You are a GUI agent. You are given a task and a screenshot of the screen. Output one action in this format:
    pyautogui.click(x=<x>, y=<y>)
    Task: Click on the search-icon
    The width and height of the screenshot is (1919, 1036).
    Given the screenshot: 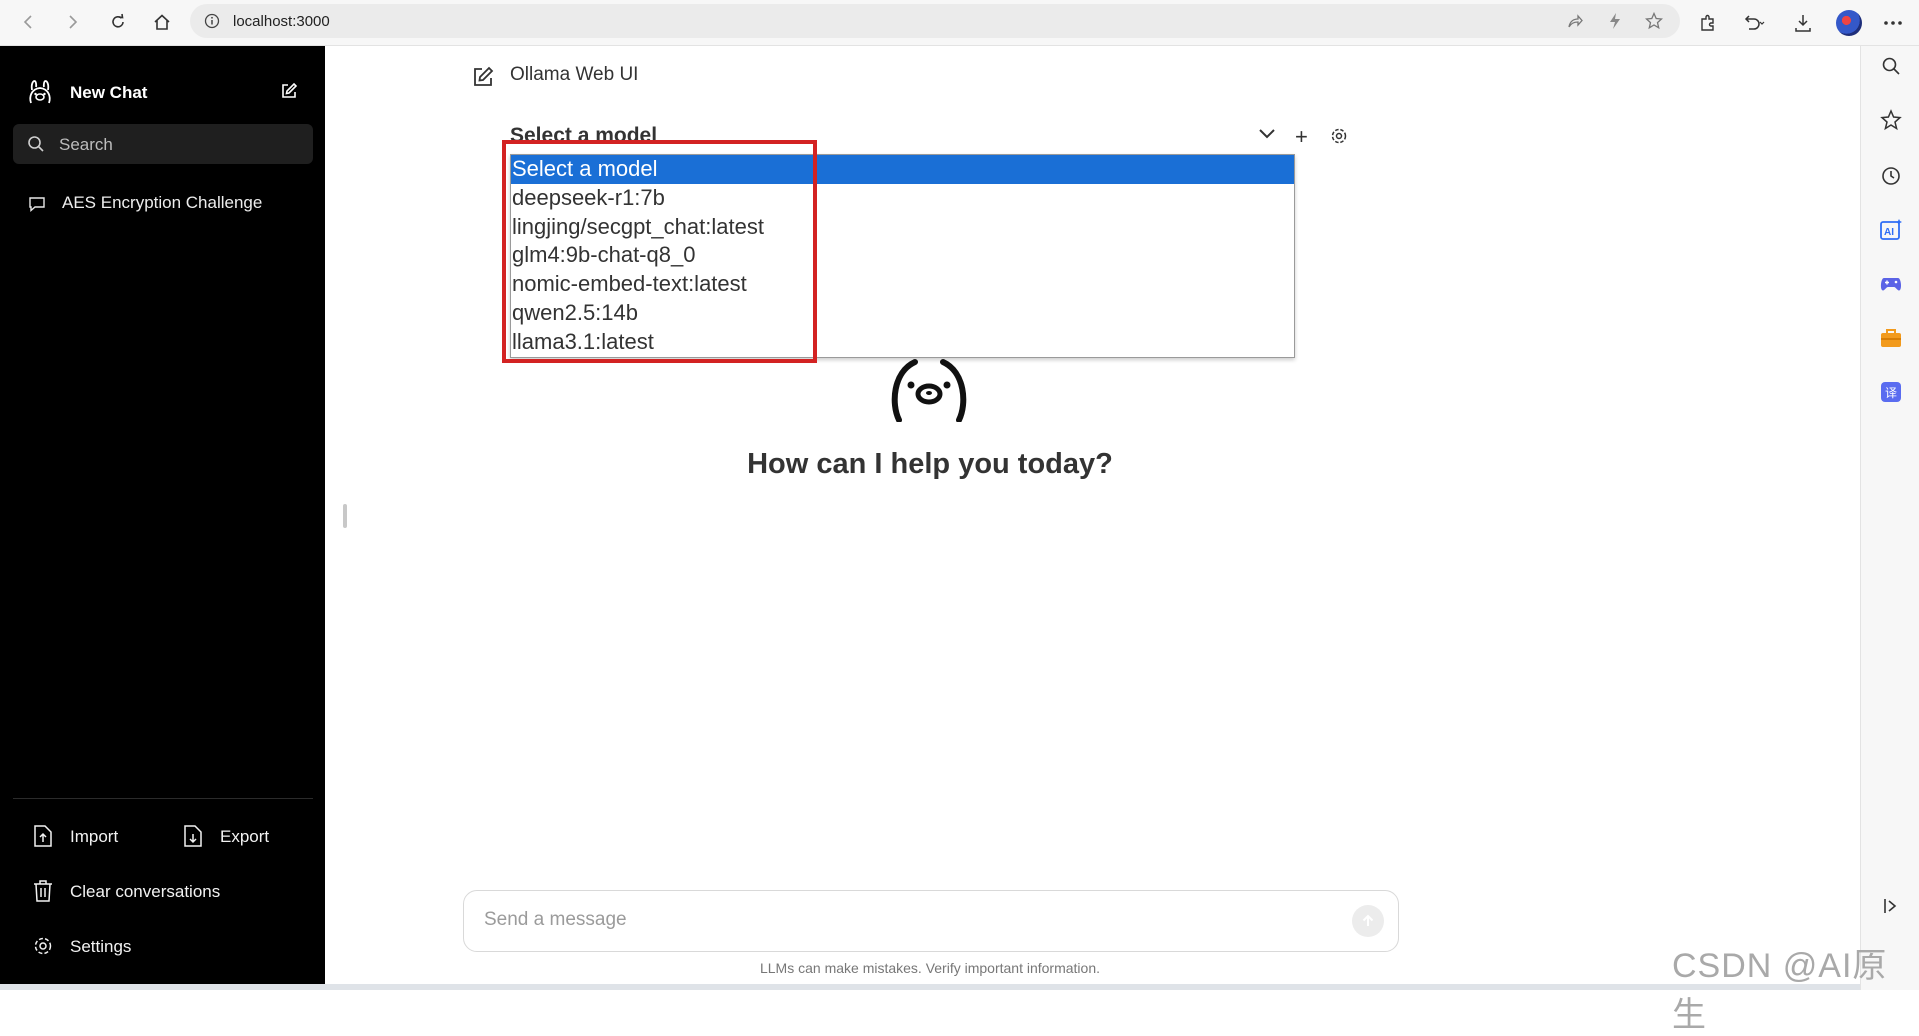 What is the action you would take?
    pyautogui.click(x=36, y=144)
    